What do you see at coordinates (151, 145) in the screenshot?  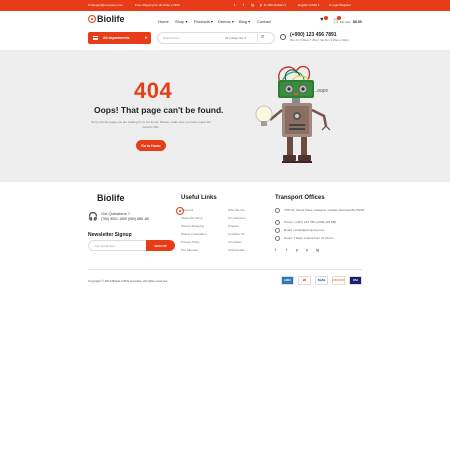 I see `go-home-button: Go to Home` at bounding box center [151, 145].